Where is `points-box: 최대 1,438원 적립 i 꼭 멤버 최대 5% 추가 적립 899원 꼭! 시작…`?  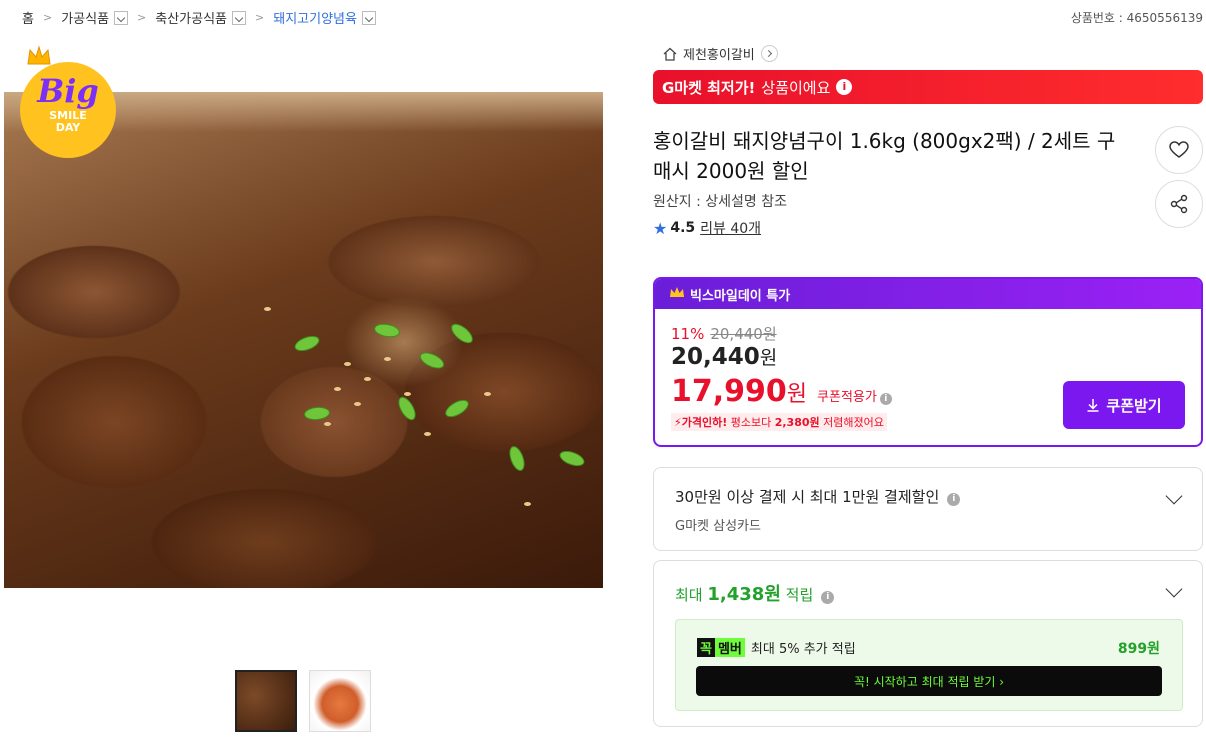
points-box: 최대 1,438원 적립 i 꼭 멤버 최대 5% 추가 적립 899원 꼭! 시작… is located at coordinates (928, 643).